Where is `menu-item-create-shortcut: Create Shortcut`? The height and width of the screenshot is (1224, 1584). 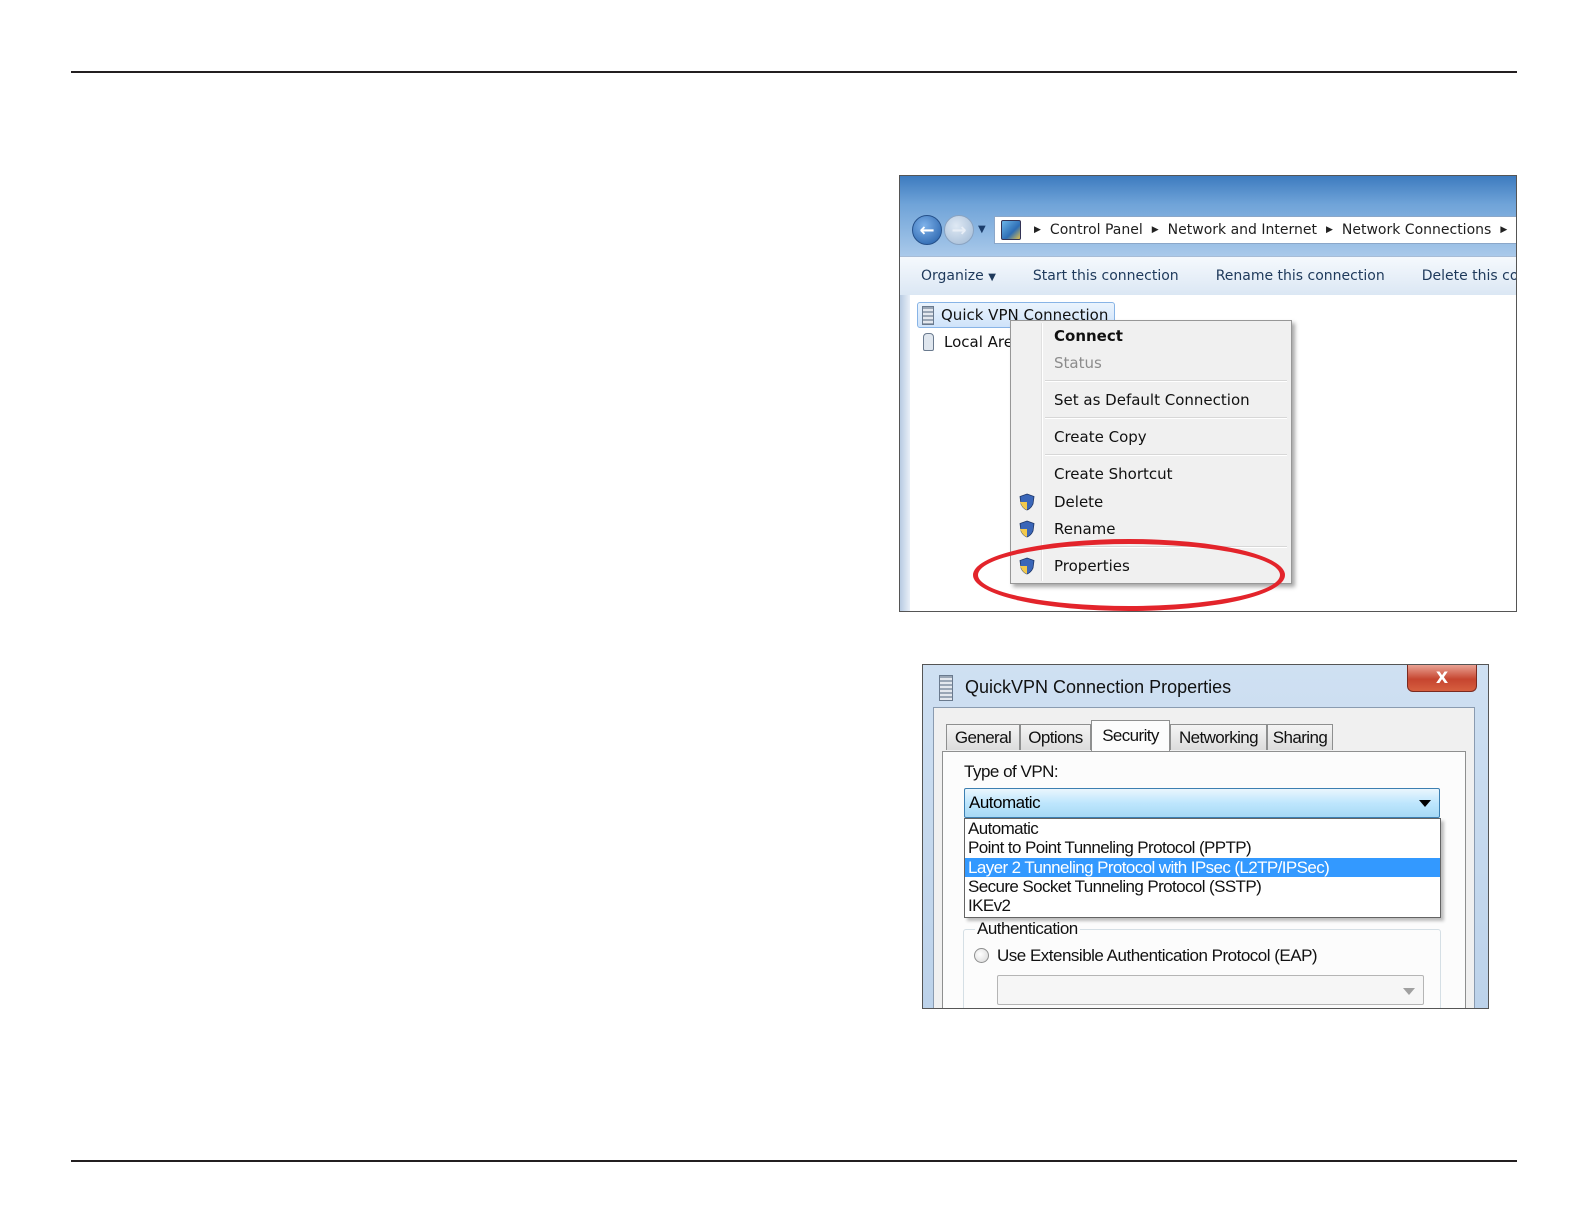 menu-item-create-shortcut: Create Shortcut is located at coordinates (1113, 474).